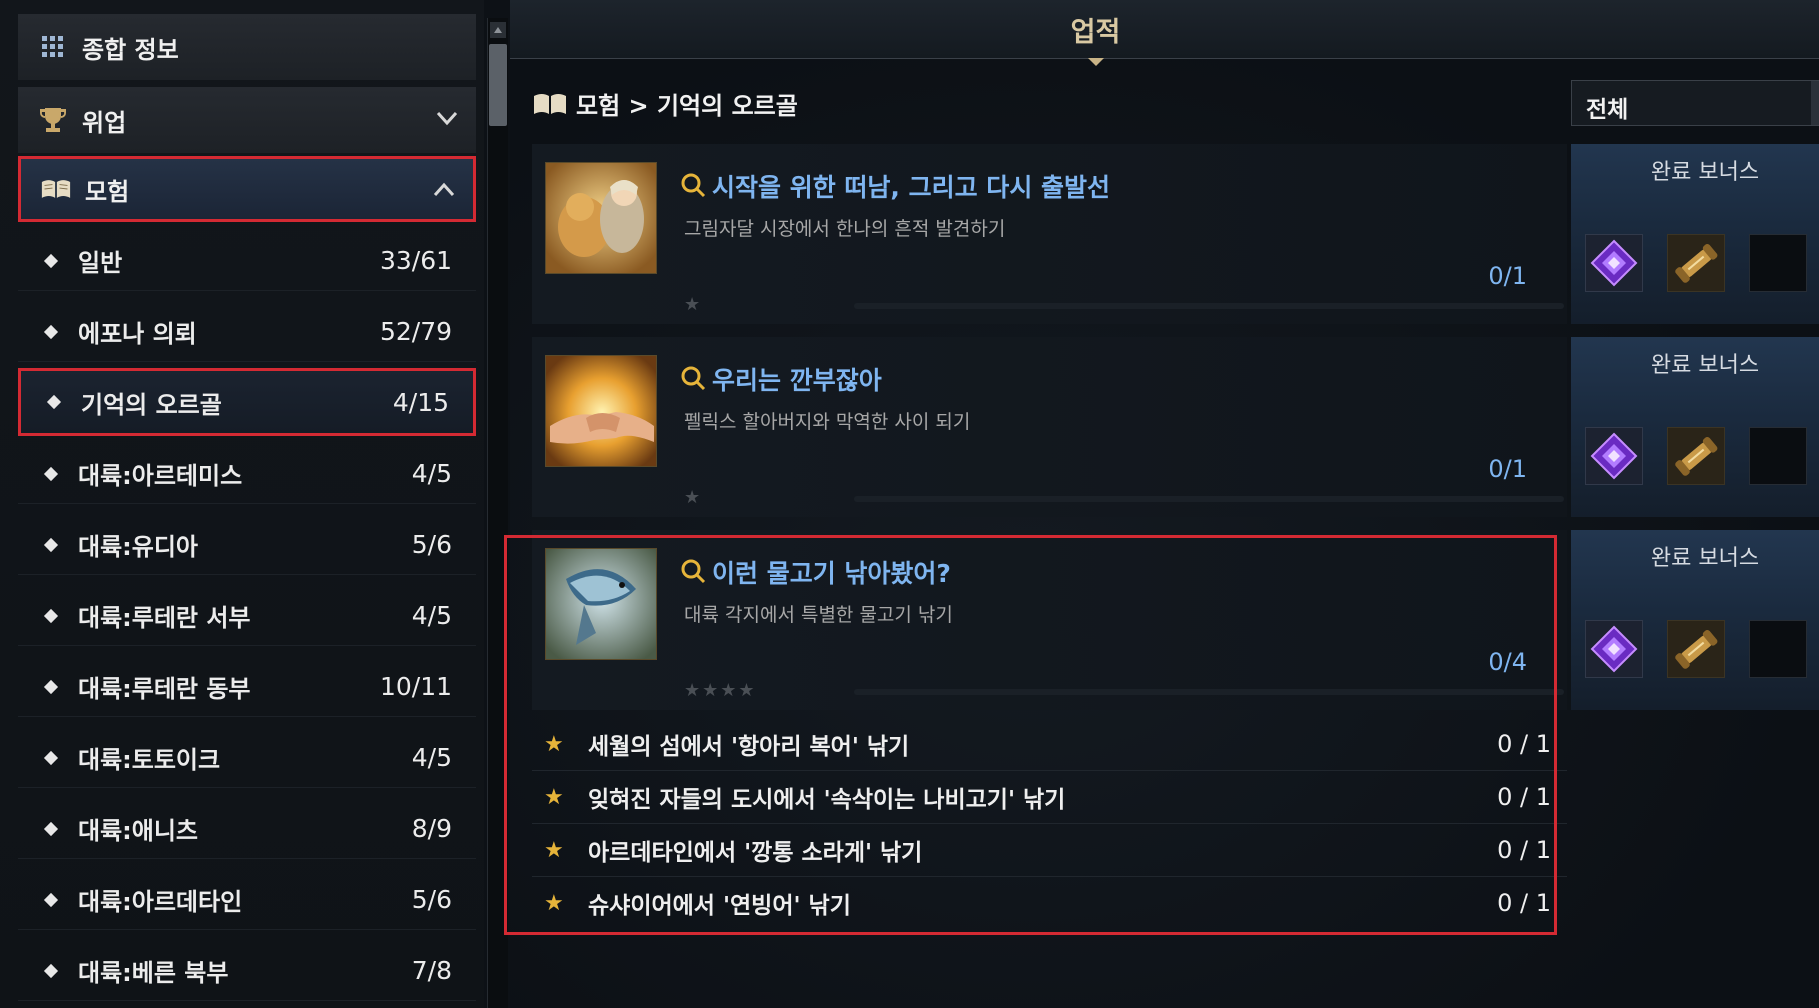 The width and height of the screenshot is (1819, 1008). Describe the element at coordinates (1507, 276) in the screenshot. I see `achievement-progress: 0/1` at that location.